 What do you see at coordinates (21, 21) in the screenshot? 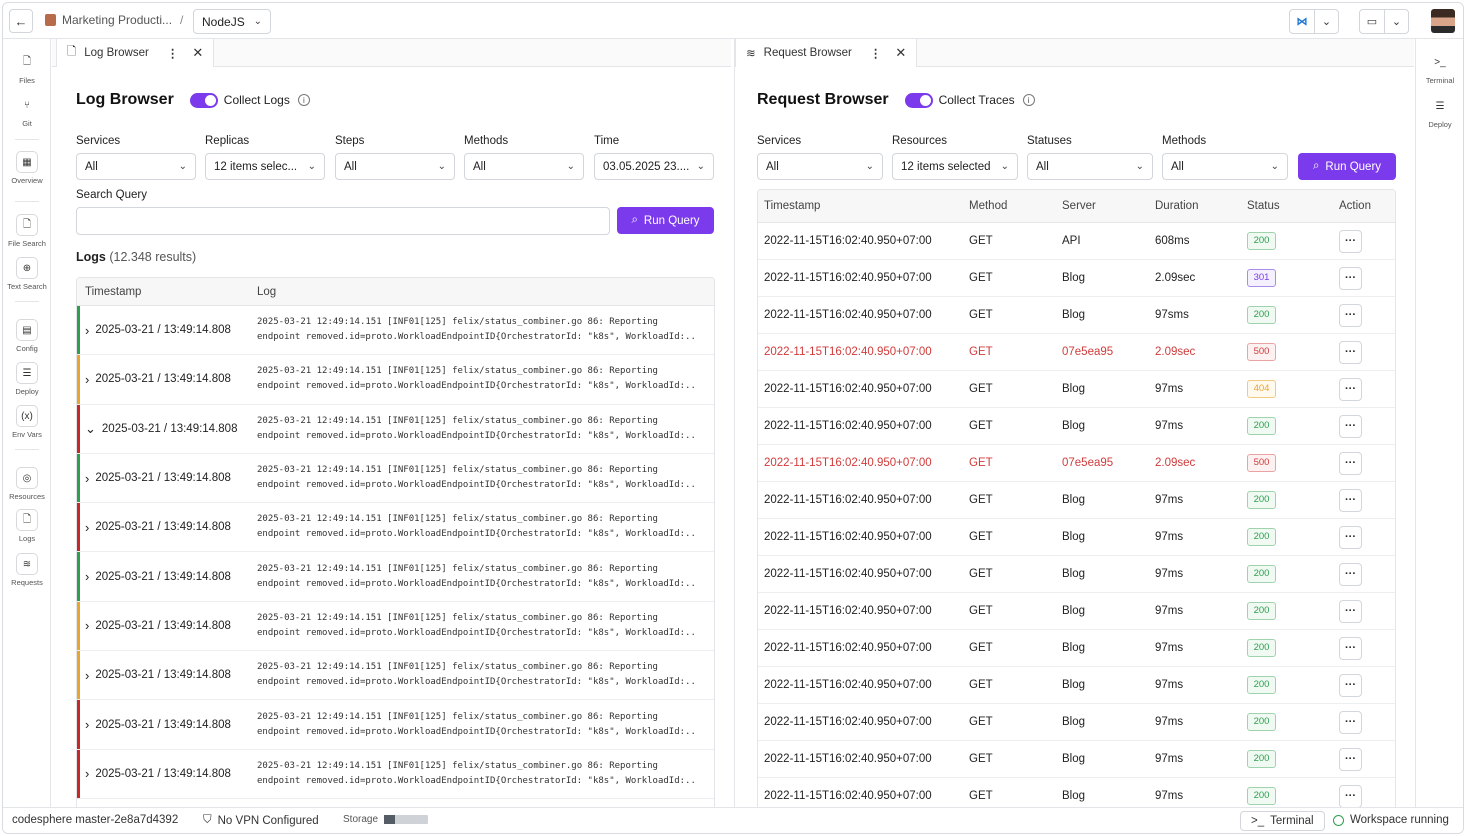
I see `back-button: ←` at bounding box center [21, 21].